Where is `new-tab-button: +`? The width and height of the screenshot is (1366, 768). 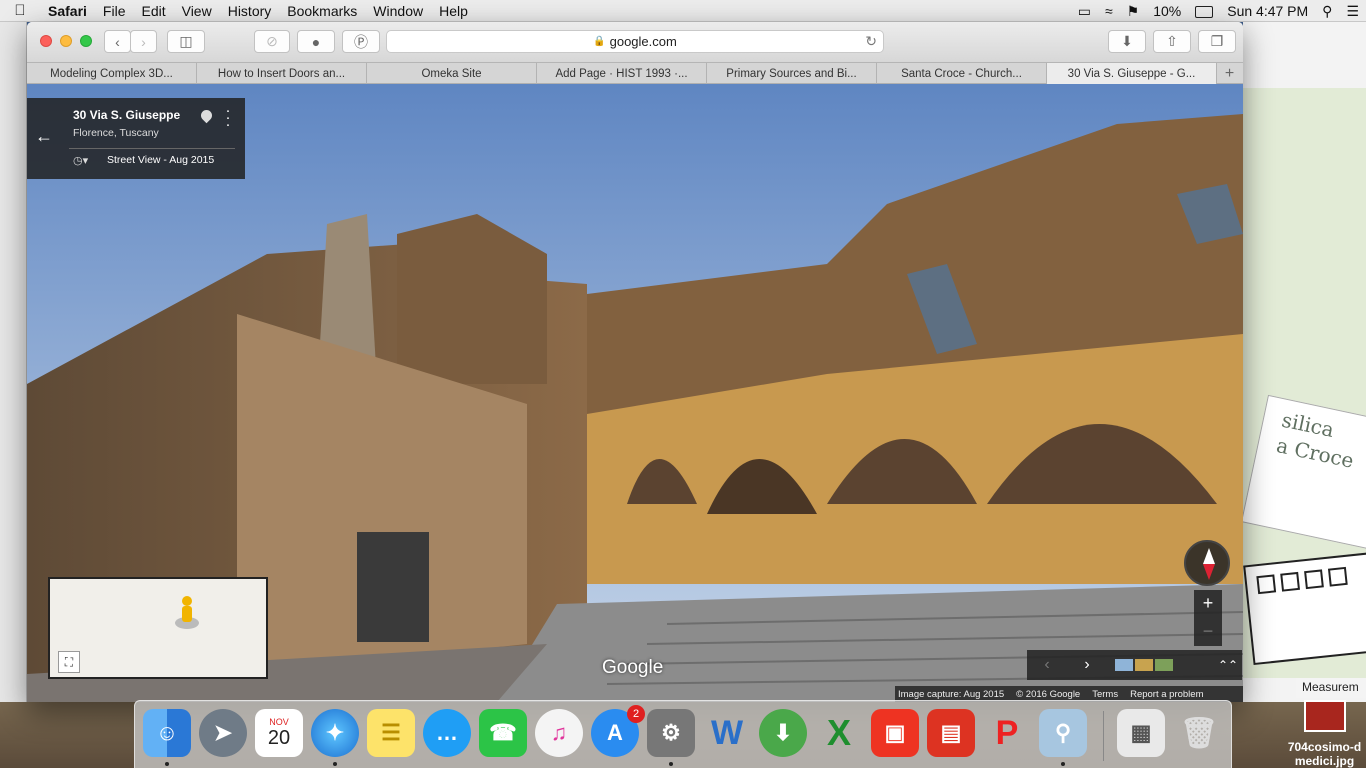
new-tab-button: + is located at coordinates (1229, 73).